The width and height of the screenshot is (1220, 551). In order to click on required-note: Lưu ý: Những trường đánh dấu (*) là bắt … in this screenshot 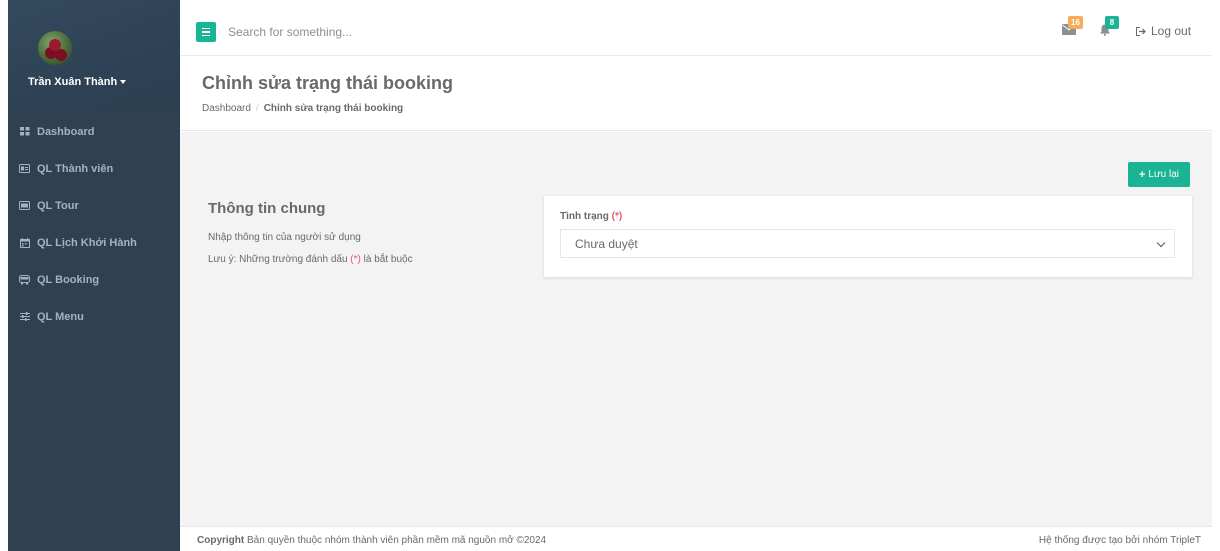, I will do `click(310, 259)`.